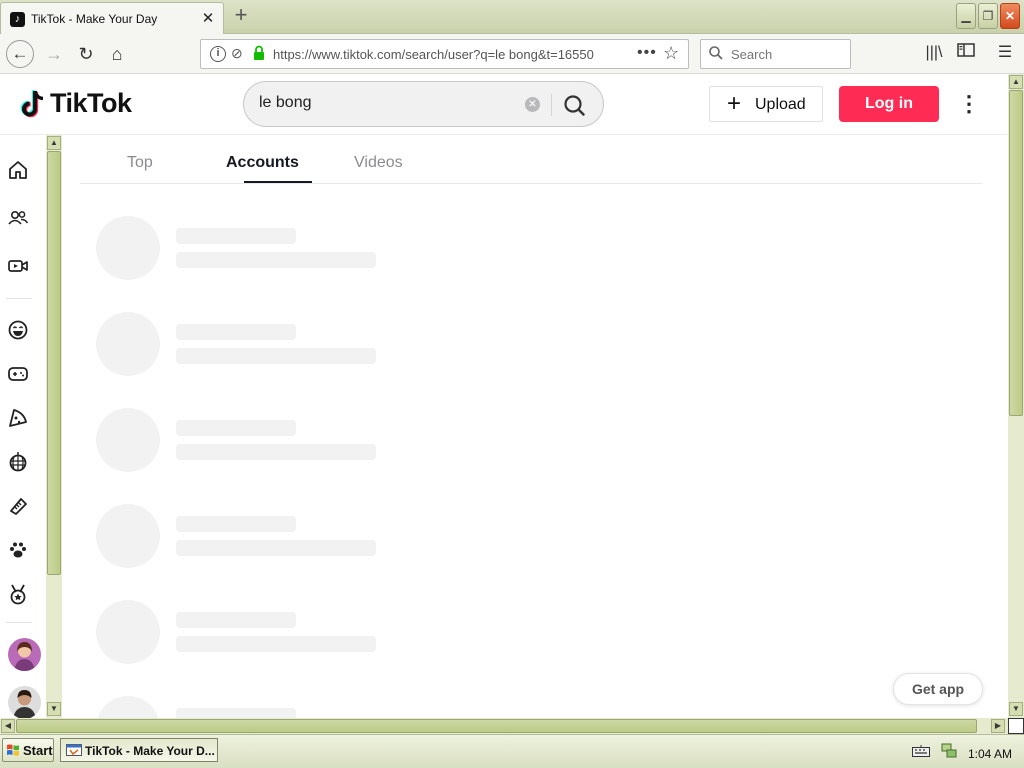 Image resolution: width=1024 pixels, height=768 pixels. Describe the element at coordinates (241, 16) in the screenshot. I see `new-tab-icon: +` at that location.